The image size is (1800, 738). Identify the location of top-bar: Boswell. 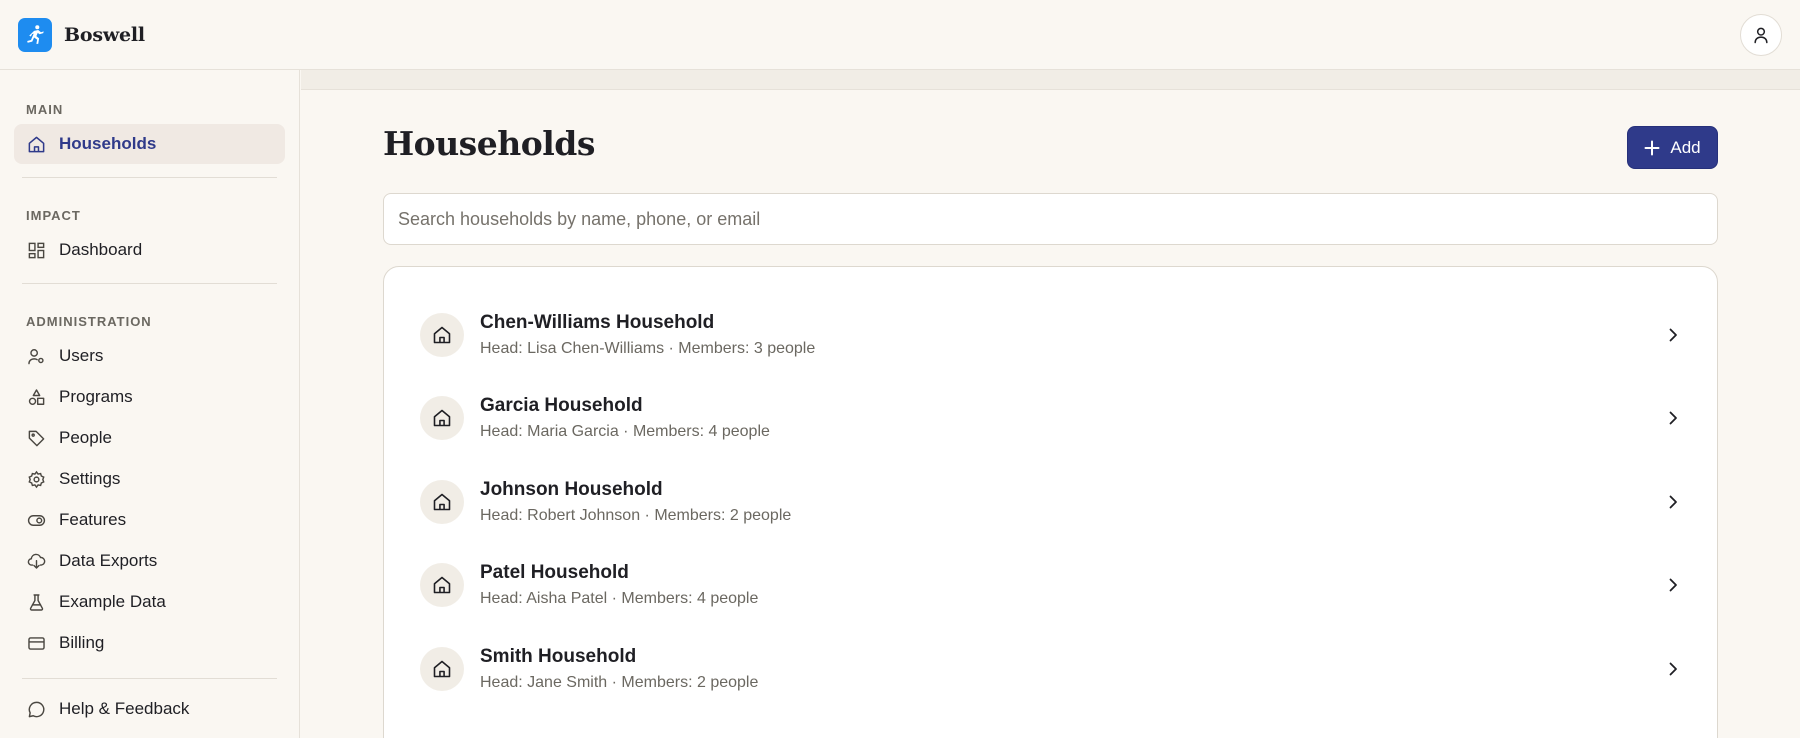
(900, 35).